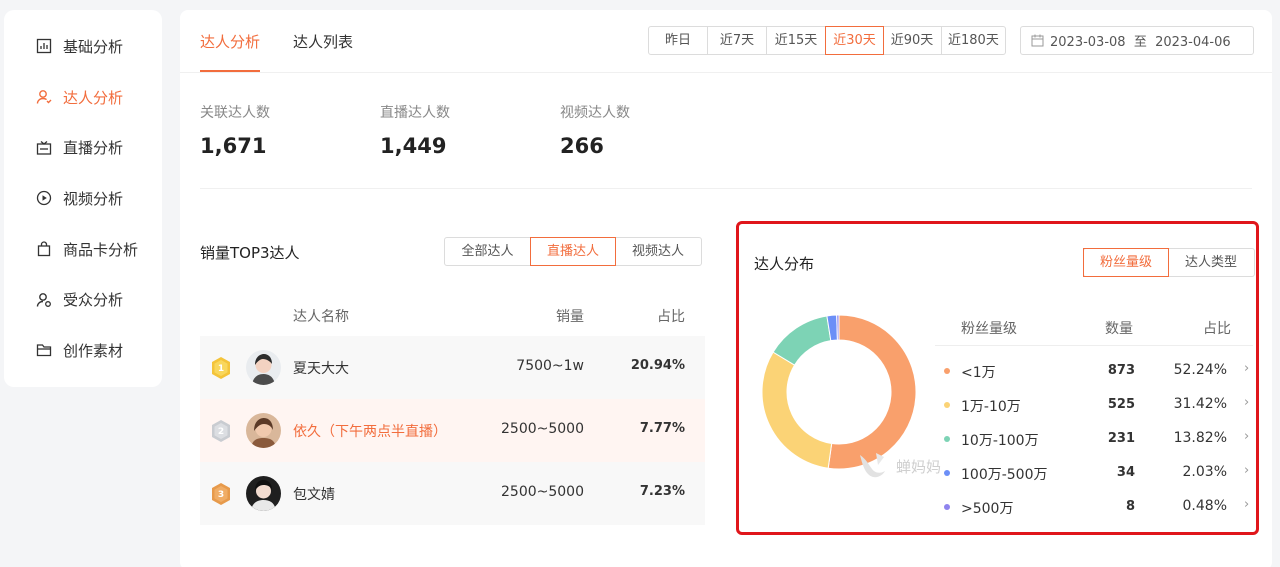 The width and height of the screenshot is (1280, 567). I want to click on tab-creator-analysis: 达人分析, so click(230, 41).